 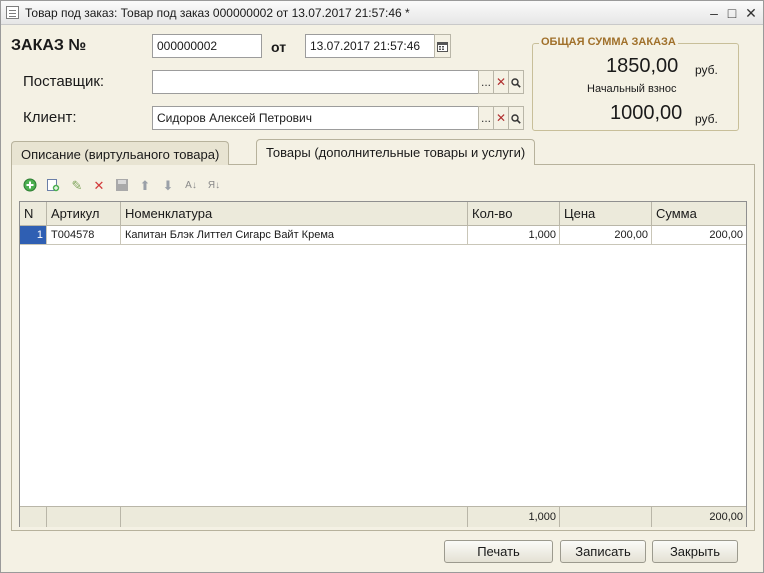 I want to click on footer-total-qty: 1,000, so click(x=514, y=516).